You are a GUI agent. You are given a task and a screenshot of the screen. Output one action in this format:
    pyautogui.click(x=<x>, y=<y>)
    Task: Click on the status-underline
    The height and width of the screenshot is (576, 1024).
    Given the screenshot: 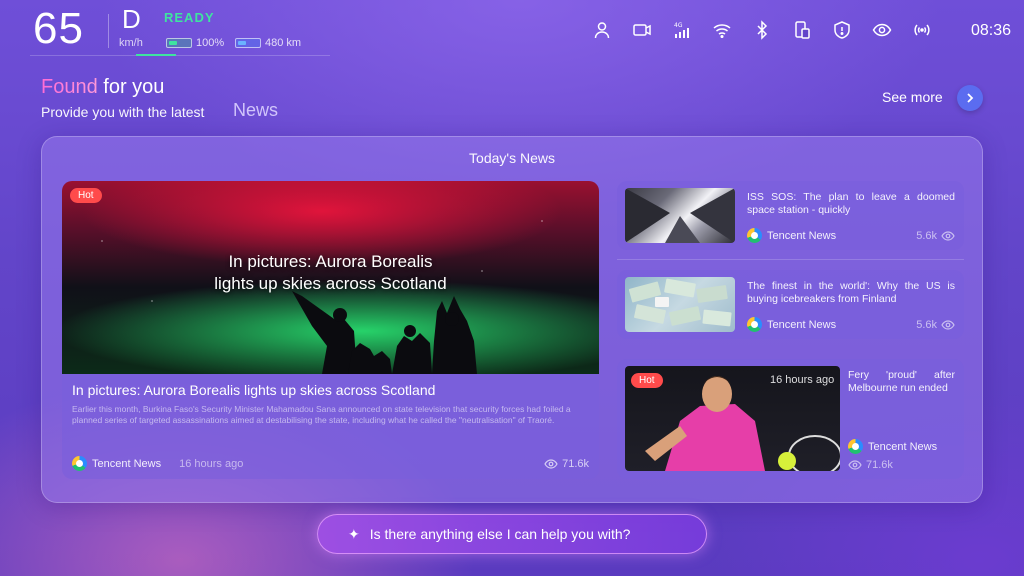 What is the action you would take?
    pyautogui.click(x=180, y=55)
    